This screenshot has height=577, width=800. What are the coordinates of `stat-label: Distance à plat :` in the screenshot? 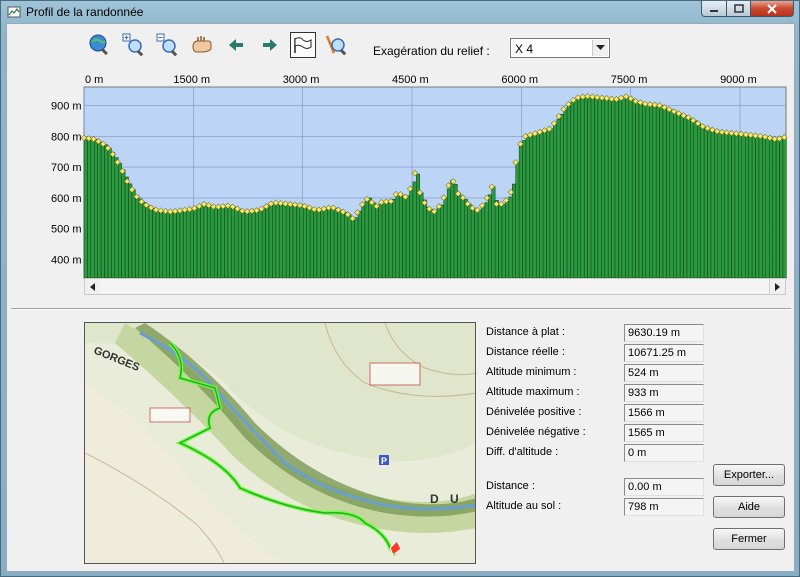 It's located at (525, 332).